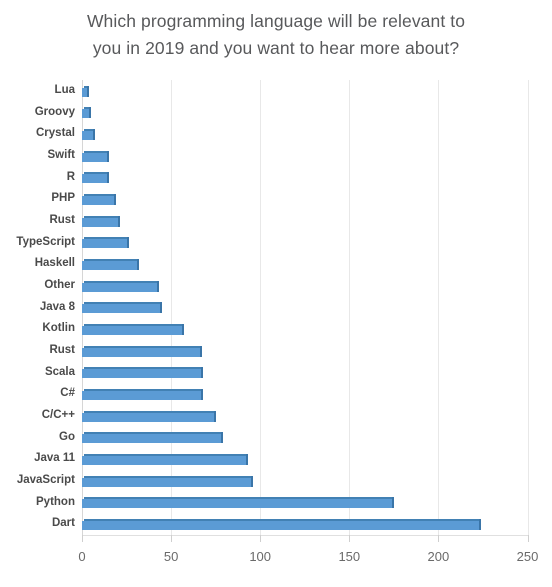 The image size is (552, 587). What do you see at coordinates (276, 394) in the screenshot?
I see `bar-row: C#` at bounding box center [276, 394].